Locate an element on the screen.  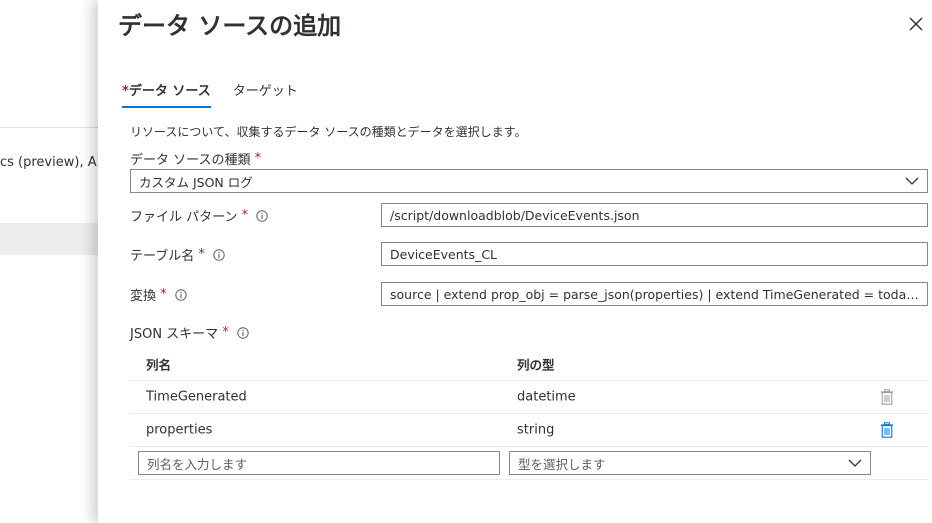
table-row: TimeGenerated datetime is located at coordinates (529, 397).